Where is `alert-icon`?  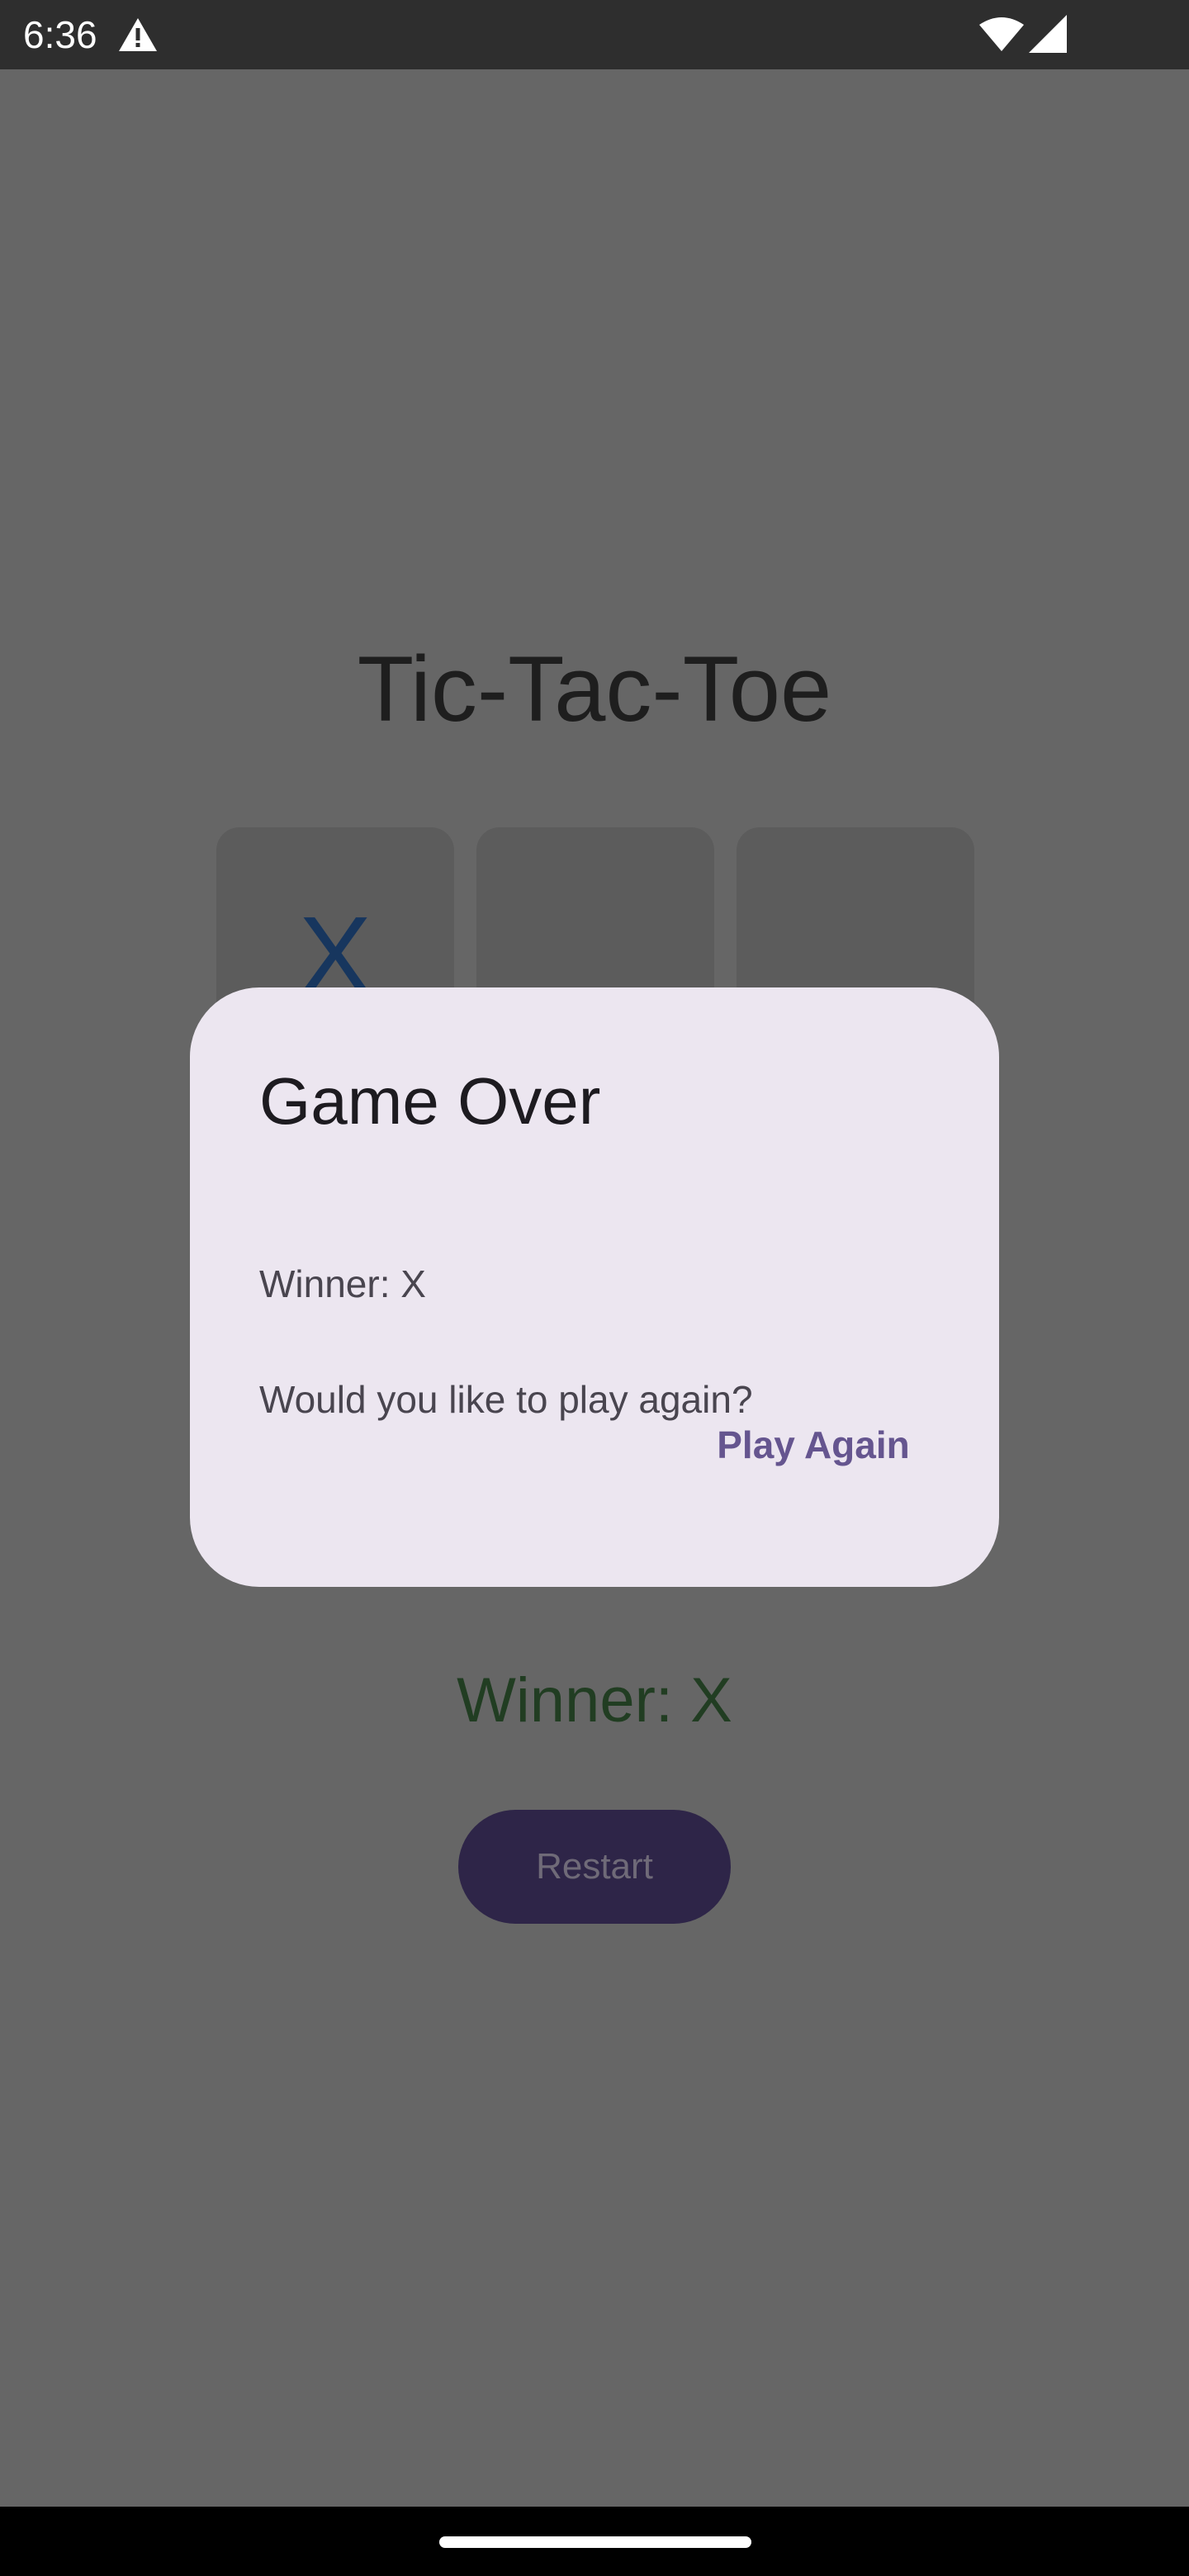
alert-icon is located at coordinates (138, 34).